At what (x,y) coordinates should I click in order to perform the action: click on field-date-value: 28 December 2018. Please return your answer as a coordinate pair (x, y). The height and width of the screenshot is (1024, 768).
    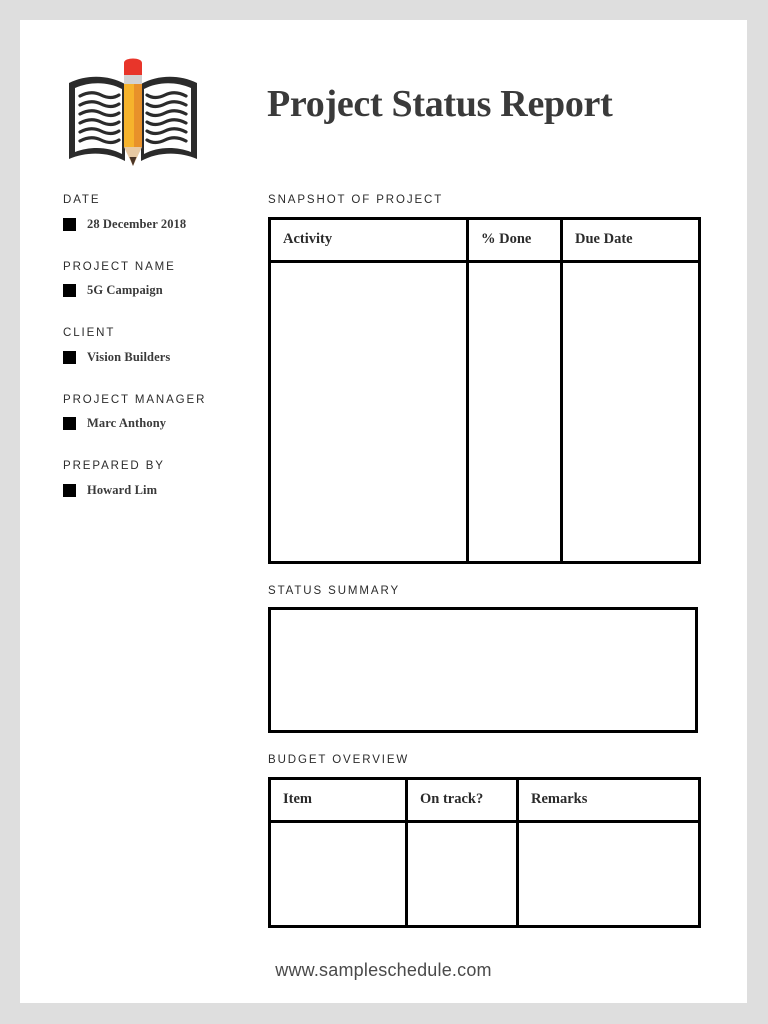
    Looking at the image, I should click on (136, 224).